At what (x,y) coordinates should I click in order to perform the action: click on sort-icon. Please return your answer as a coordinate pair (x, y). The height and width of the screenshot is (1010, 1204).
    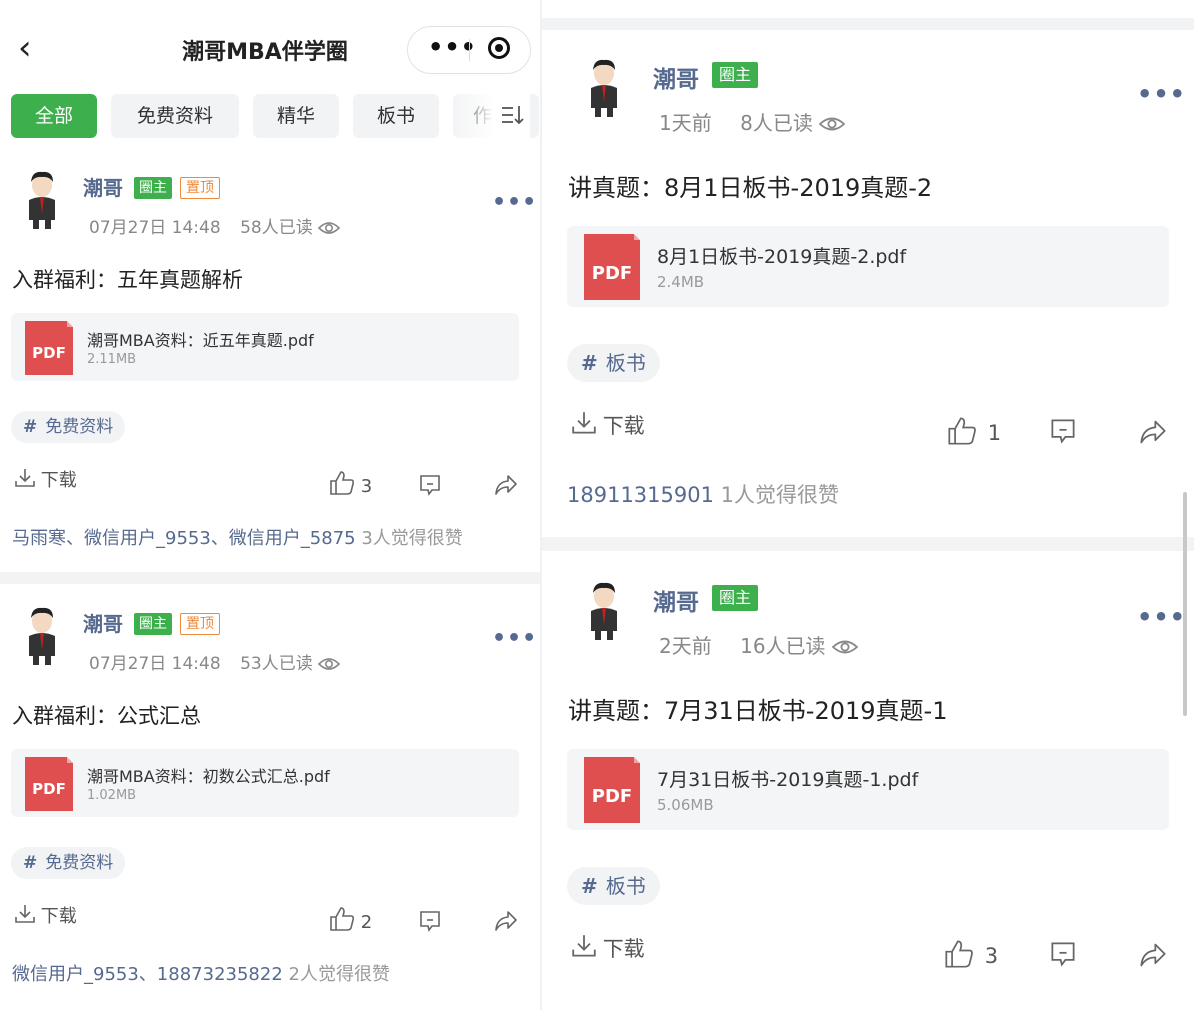
    Looking at the image, I should click on (512, 115).